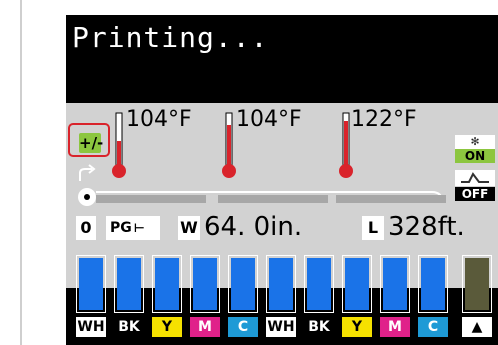 This screenshot has width=498, height=345. Describe the element at coordinates (159, 119) in the screenshot. I see `temperature-label-1: 104°F` at that location.